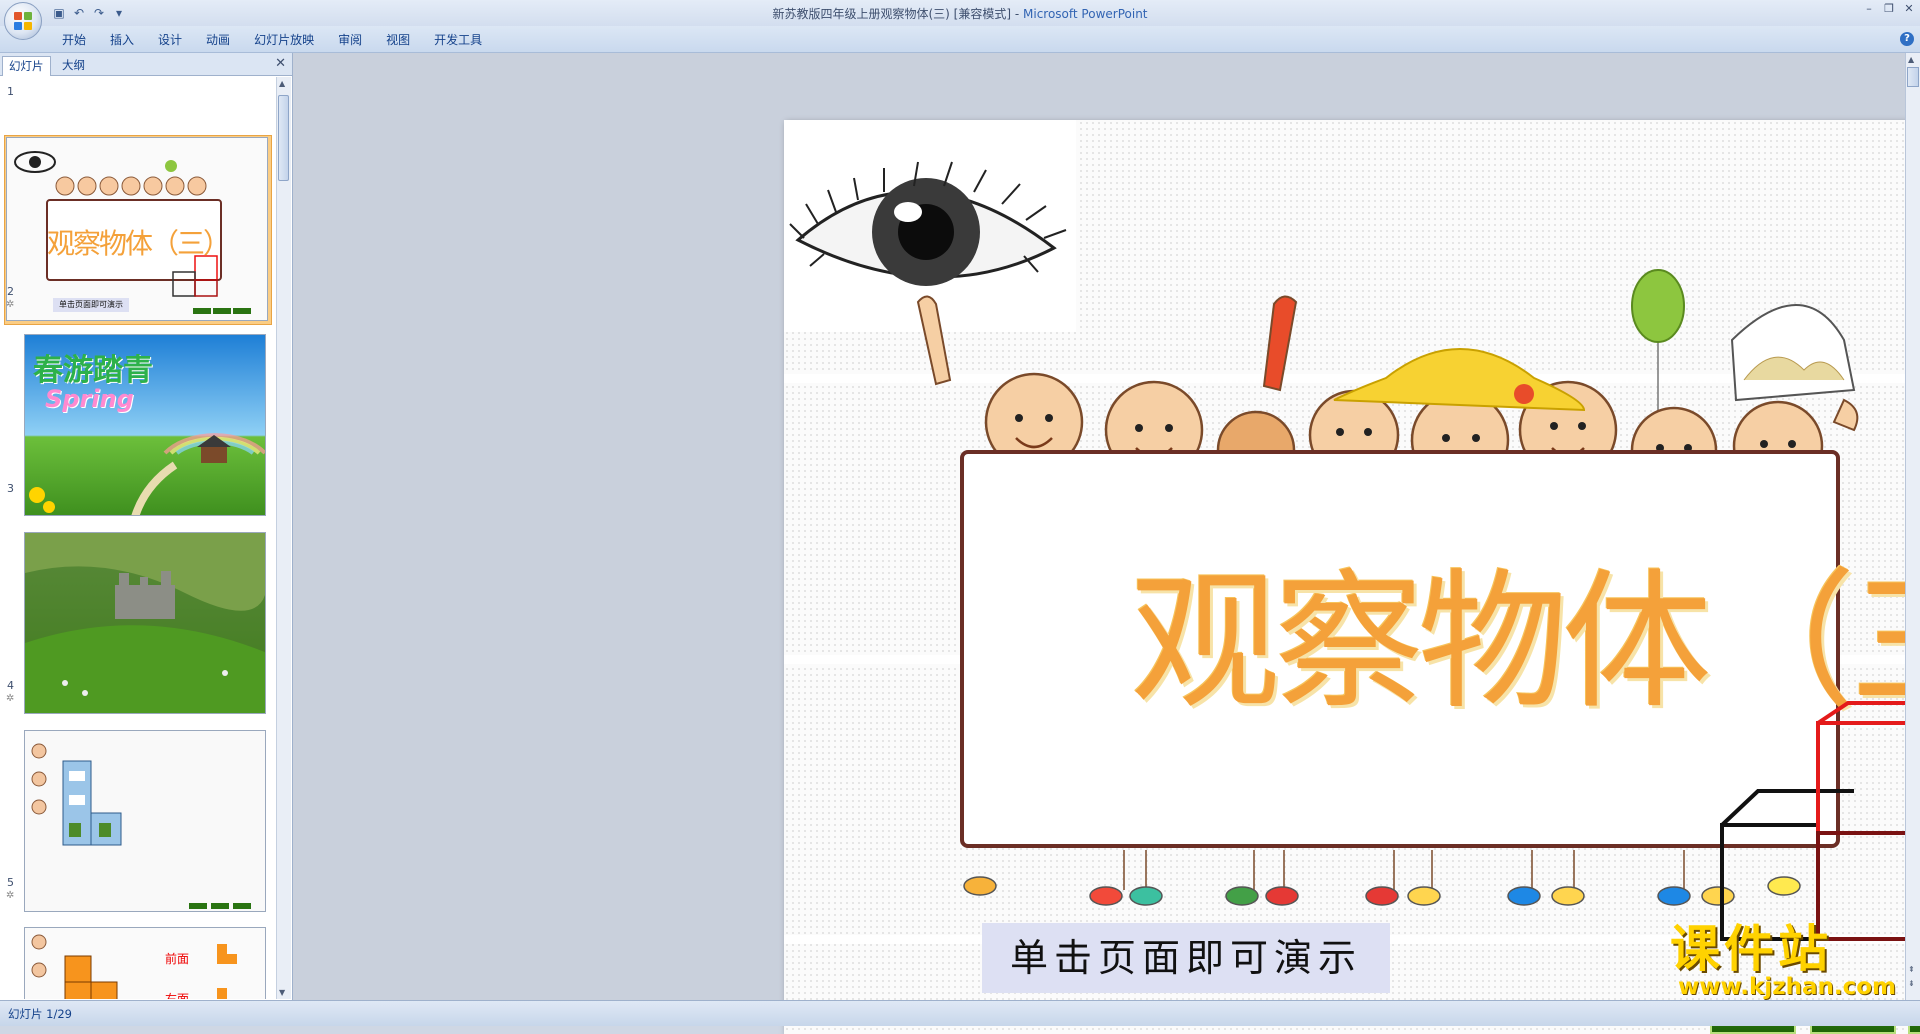 The width and height of the screenshot is (1920, 1034). What do you see at coordinates (960, 1013) in the screenshot?
I see `status-bar: 幻灯片 1/29` at bounding box center [960, 1013].